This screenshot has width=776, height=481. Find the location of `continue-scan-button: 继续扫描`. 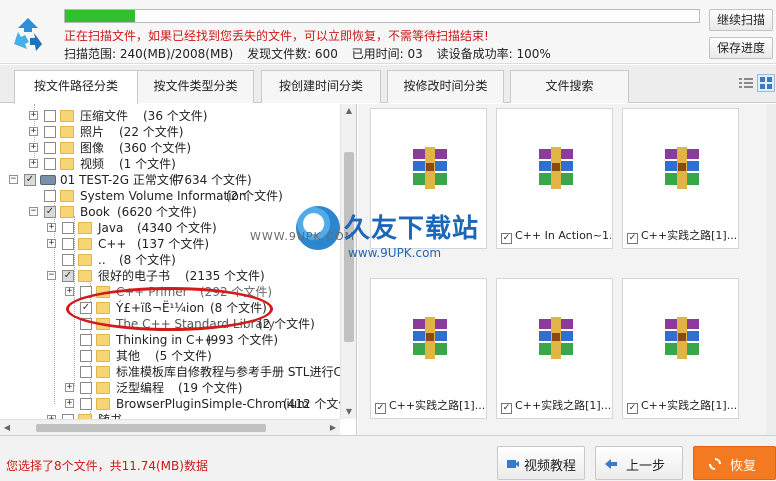

continue-scan-button: 继续扫描 is located at coordinates (741, 20).